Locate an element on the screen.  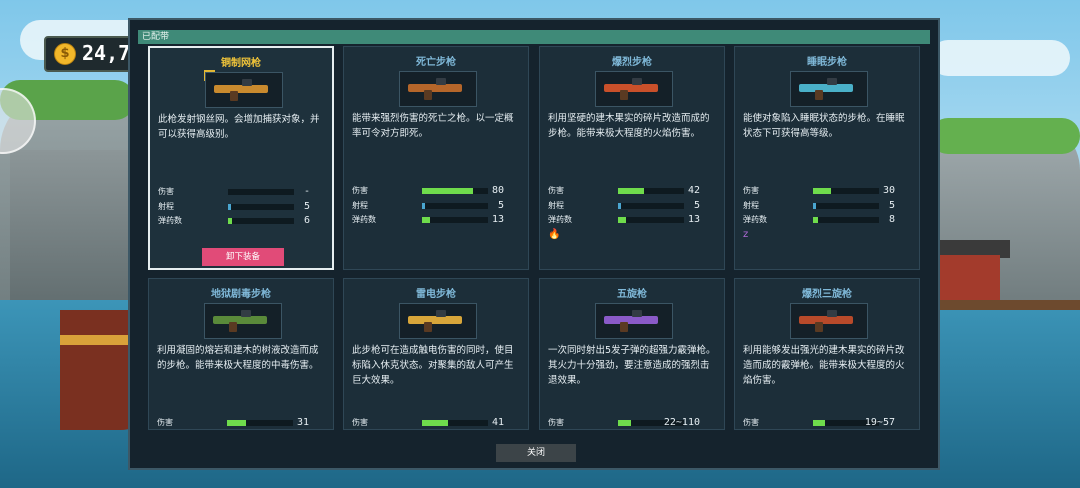
weapon-description: 此步枪可在造成触电伤害的同时，使目标陷入休克状态。对聚集的敌人可产生巨大效果。 is located at coordinates (433, 365).